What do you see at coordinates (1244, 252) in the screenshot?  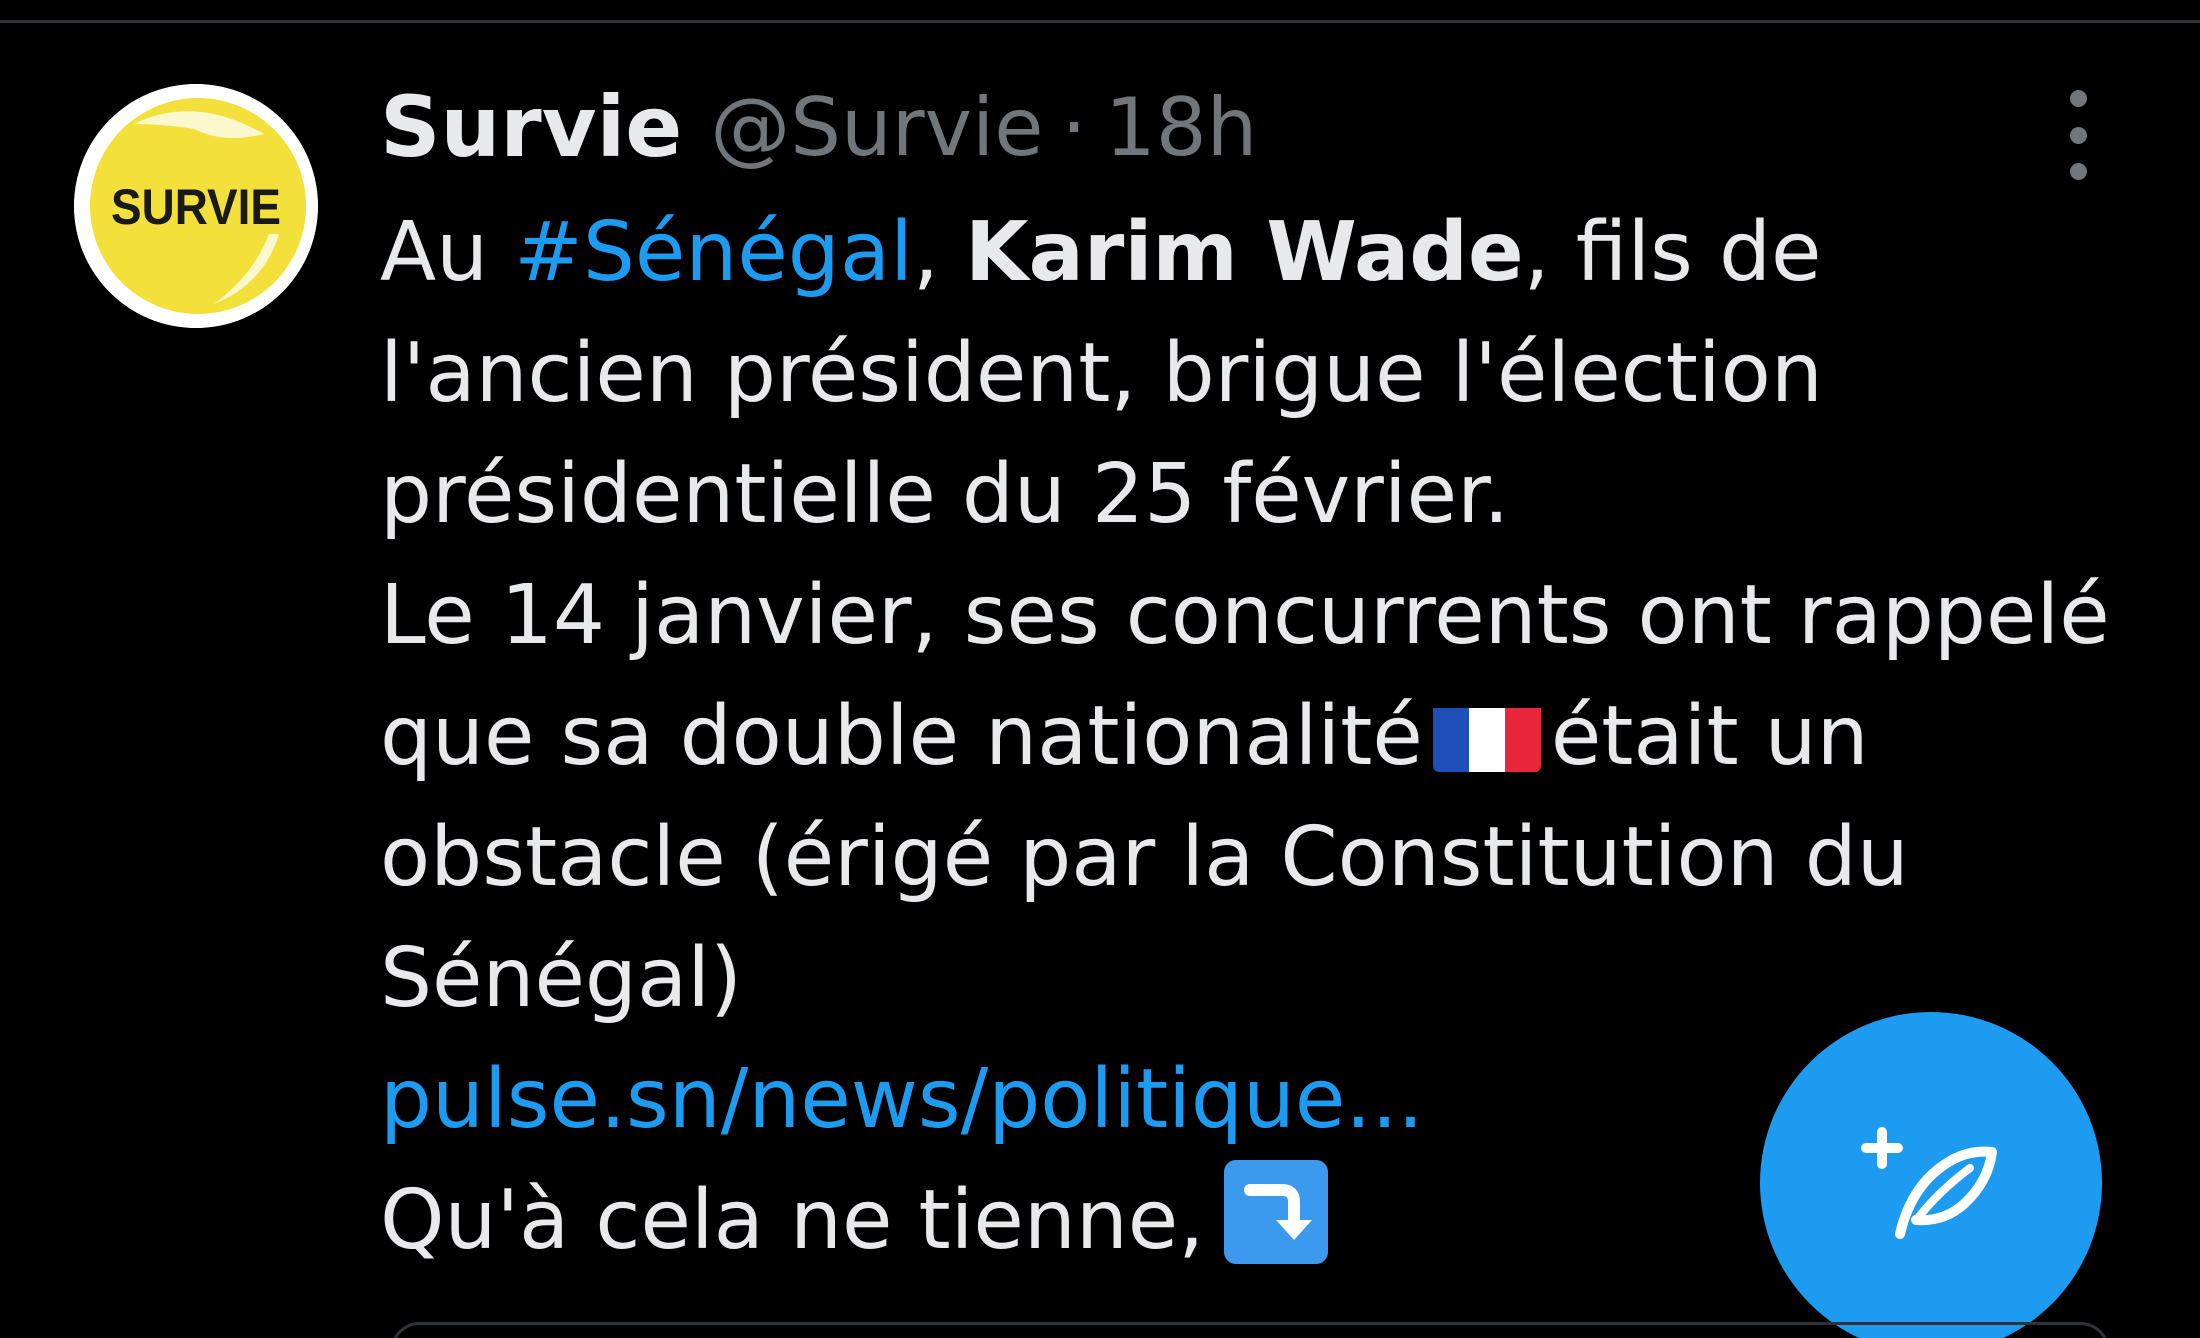 I see `bold-name: Karim Wade` at bounding box center [1244, 252].